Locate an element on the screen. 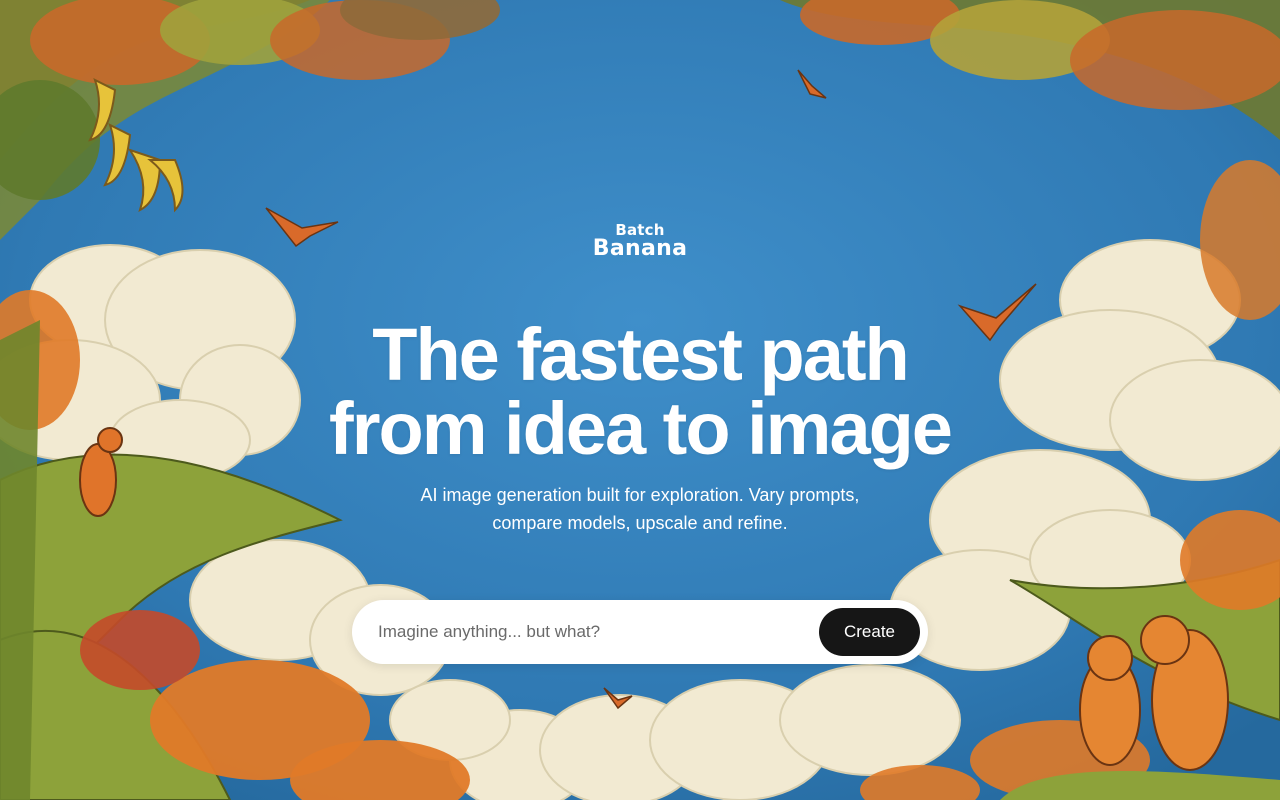  brand-logo-line2: Banana is located at coordinates (640, 248).